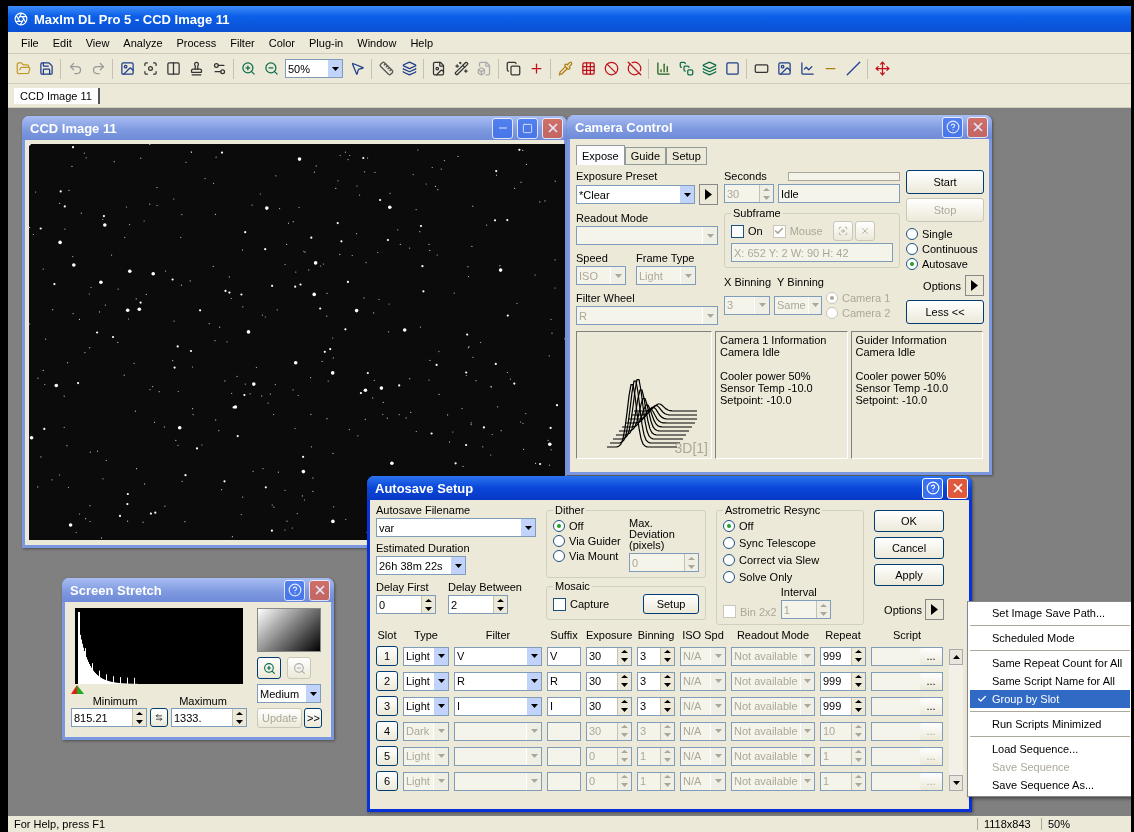  What do you see at coordinates (387, 731) in the screenshot?
I see `slot-button: 4` at bounding box center [387, 731].